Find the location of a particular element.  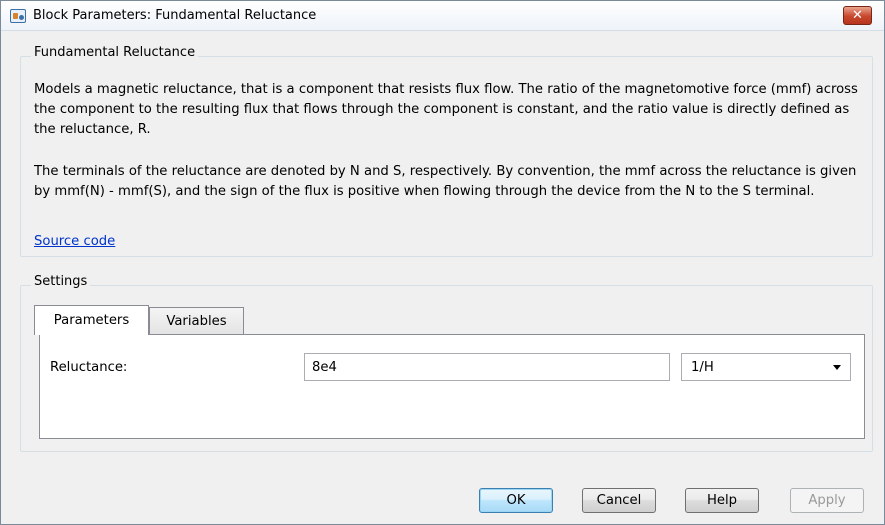

reluctance-unit-dropdown: 1/H is located at coordinates (766, 367).